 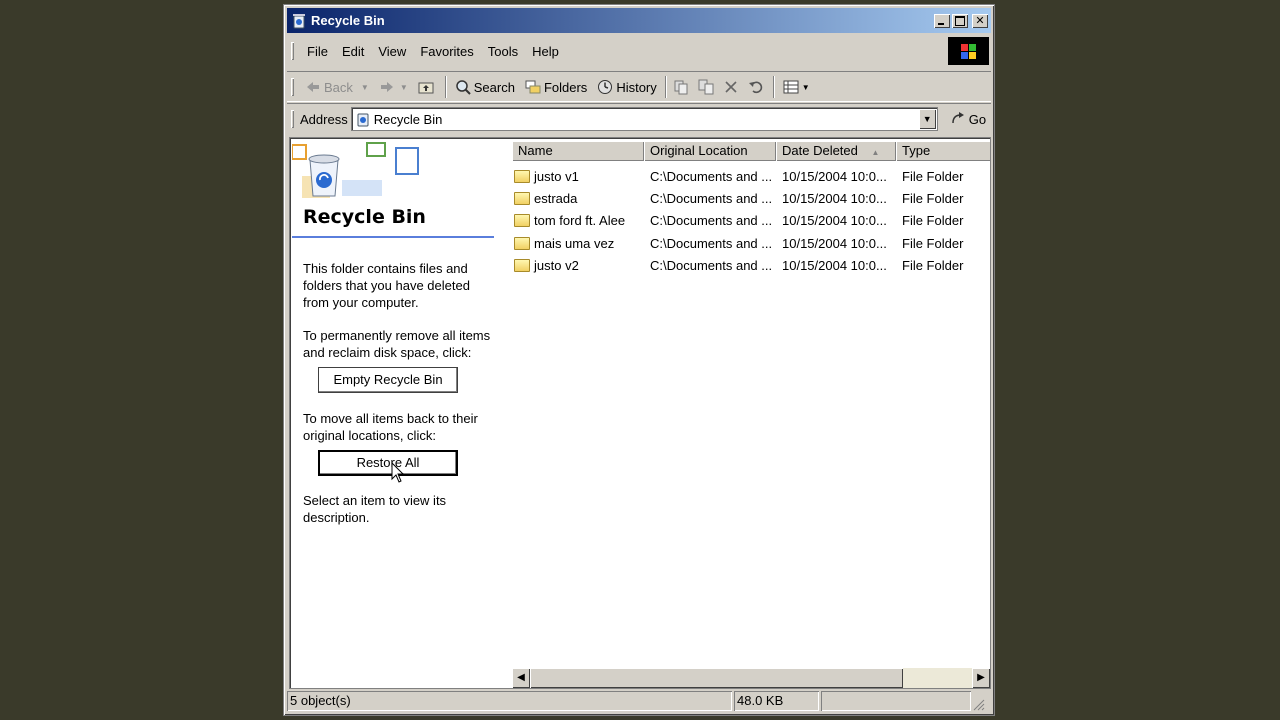 I want to click on maximize-button, so click(x=960, y=20).